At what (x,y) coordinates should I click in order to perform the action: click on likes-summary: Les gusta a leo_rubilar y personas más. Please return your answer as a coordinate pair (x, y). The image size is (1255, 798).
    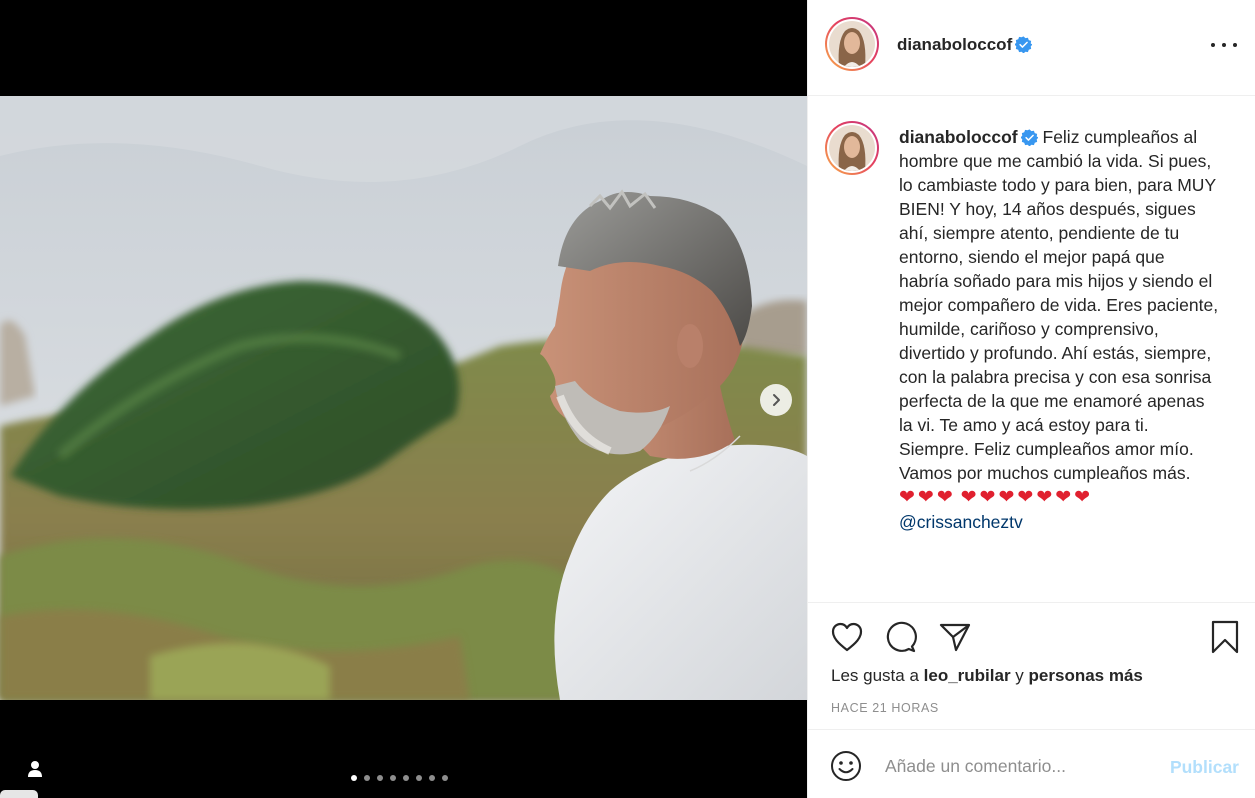
    Looking at the image, I should click on (987, 676).